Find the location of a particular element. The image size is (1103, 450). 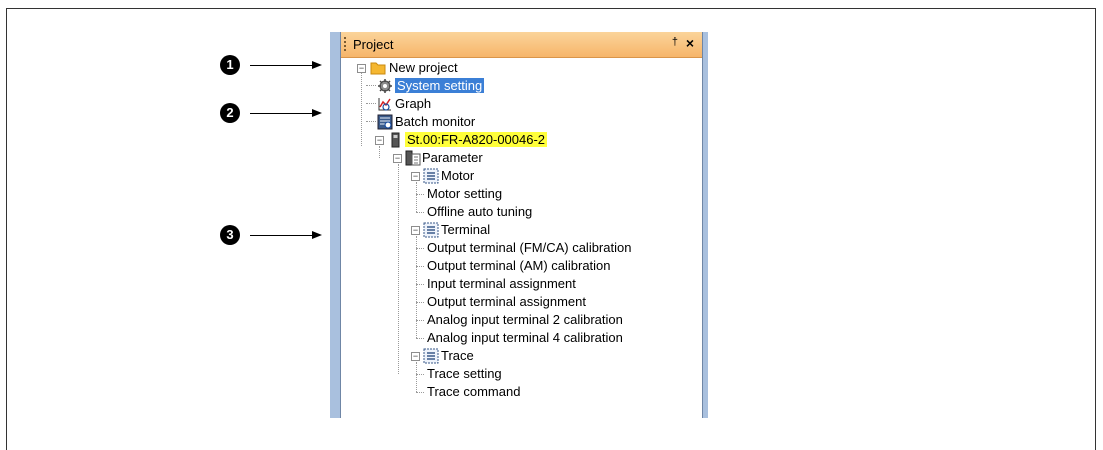

callout-number: 3 is located at coordinates (230, 235).